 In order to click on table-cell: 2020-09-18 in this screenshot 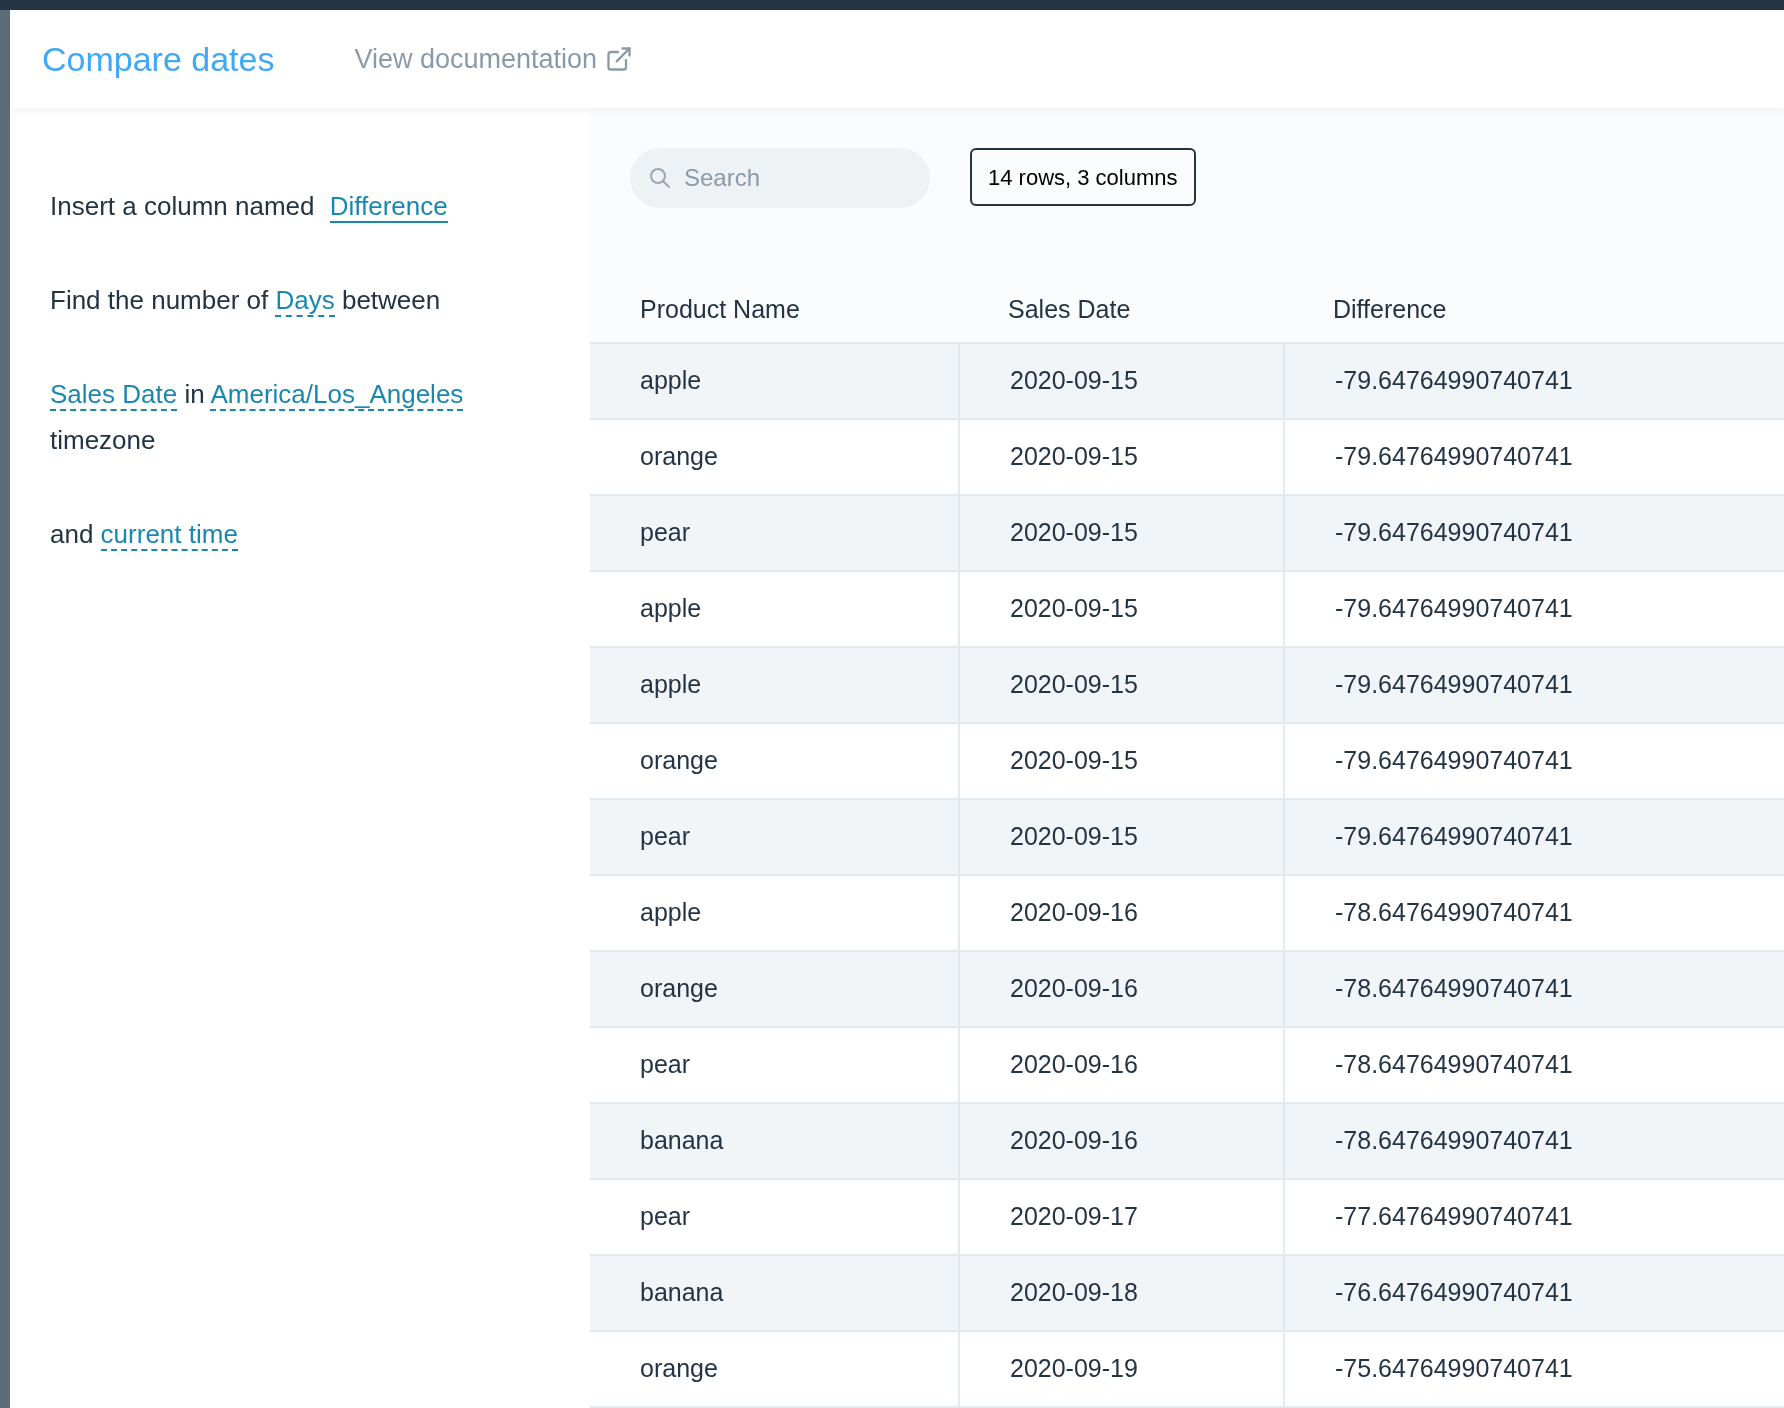, I will do `click(1120, 1293)`.